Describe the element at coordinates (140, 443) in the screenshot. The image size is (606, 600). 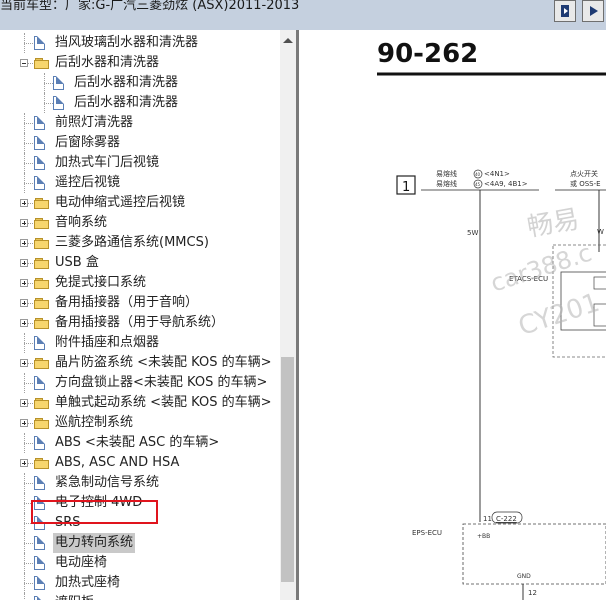
I see `tree-item: ABS <未装配 ASC 的车辆>` at that location.